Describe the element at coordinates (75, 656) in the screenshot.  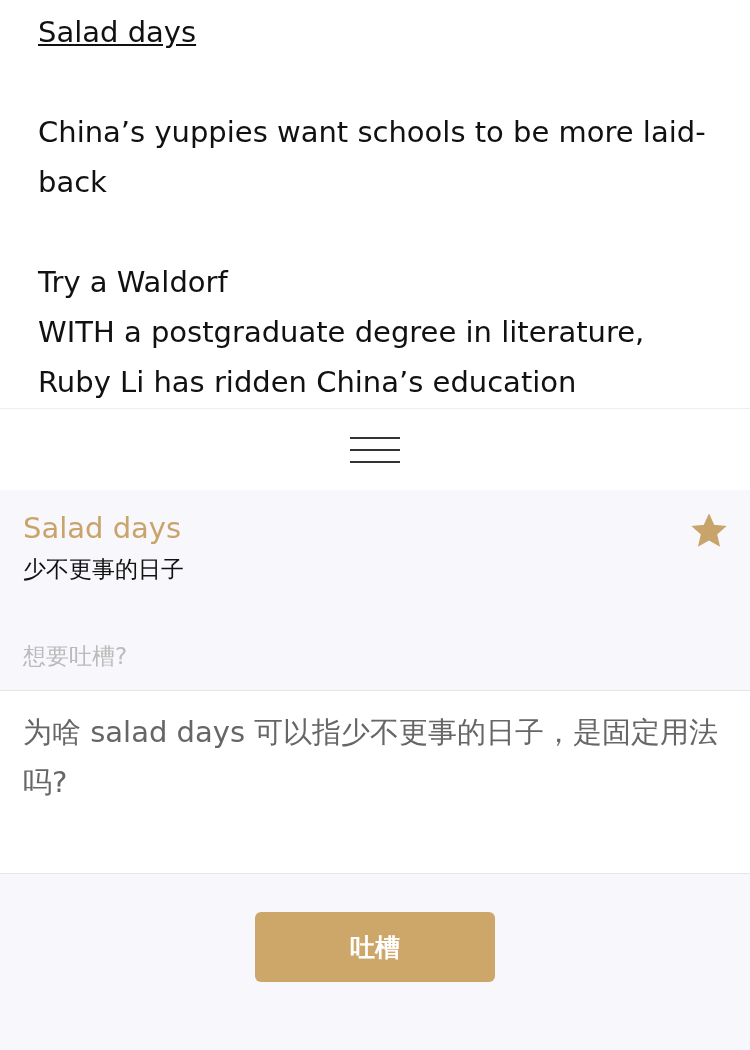
I see `comment-prompt: 想要吐槽?` at that location.